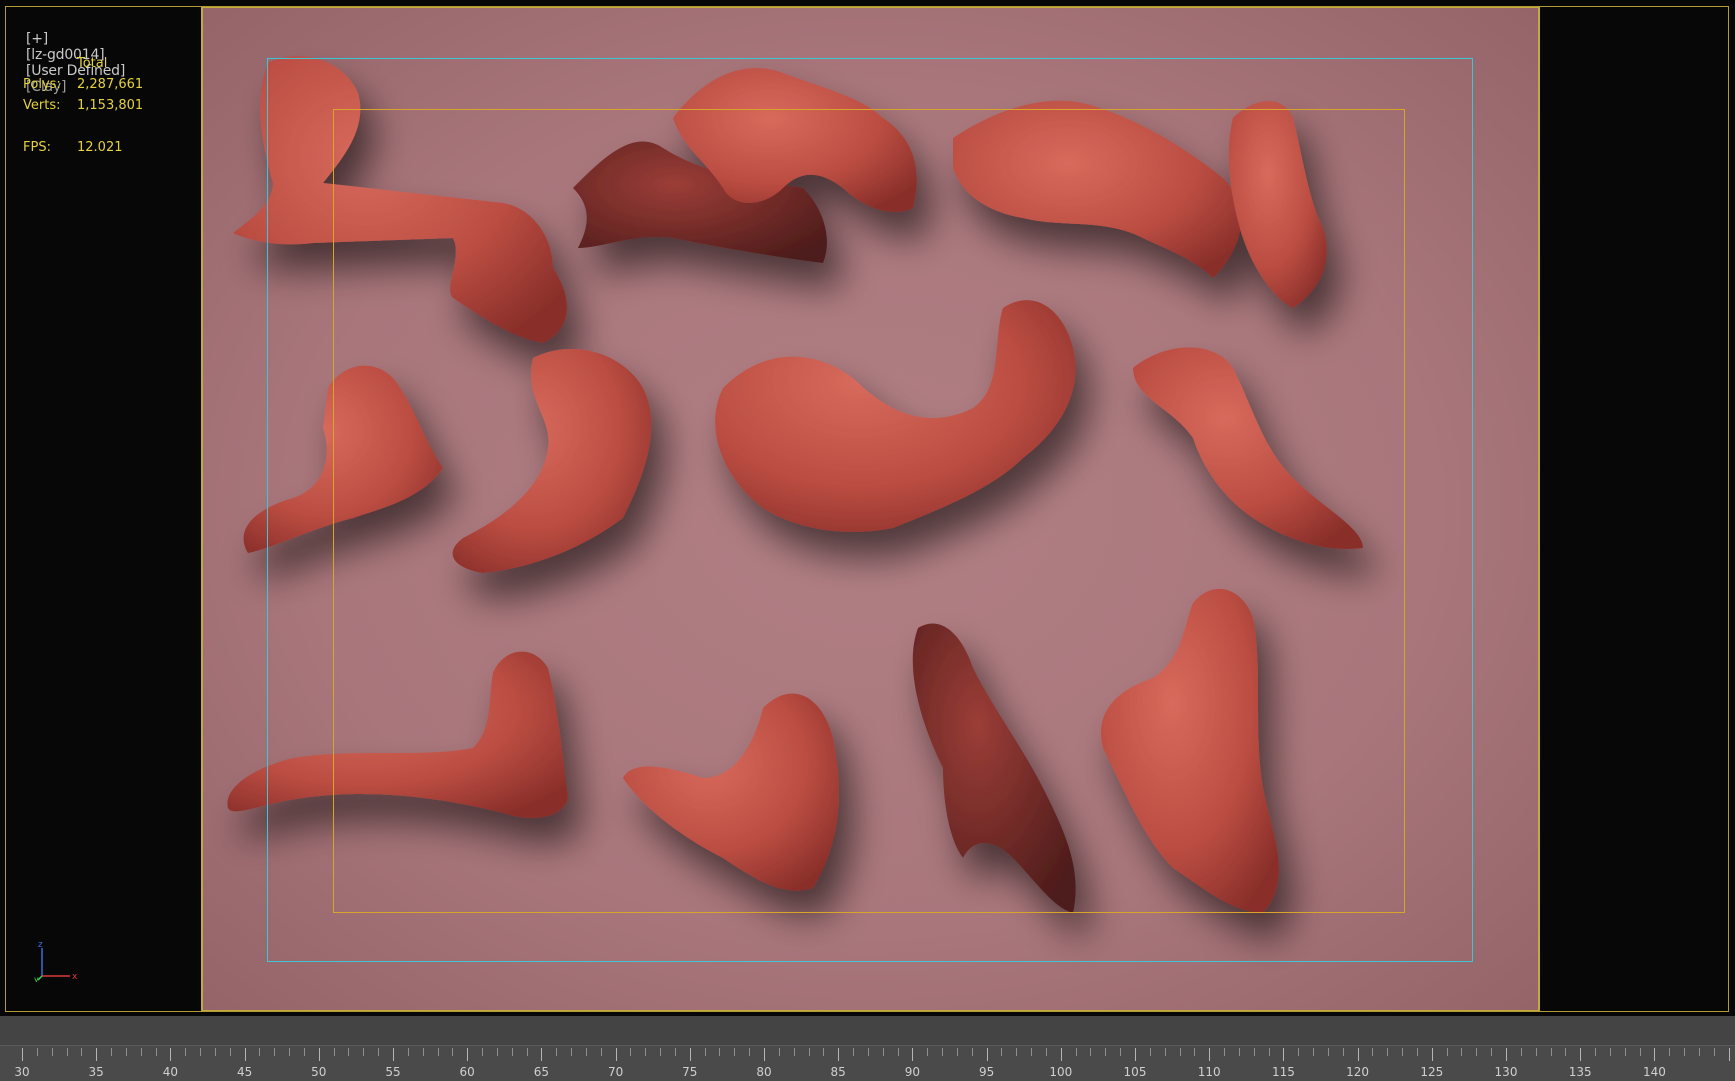 Image resolution: width=1735 pixels, height=1081 pixels. Describe the element at coordinates (67, 63) in the screenshot. I see `viewport-label-bar: [+] [lz-gd0014] [User Defined] [Clay]` at that location.